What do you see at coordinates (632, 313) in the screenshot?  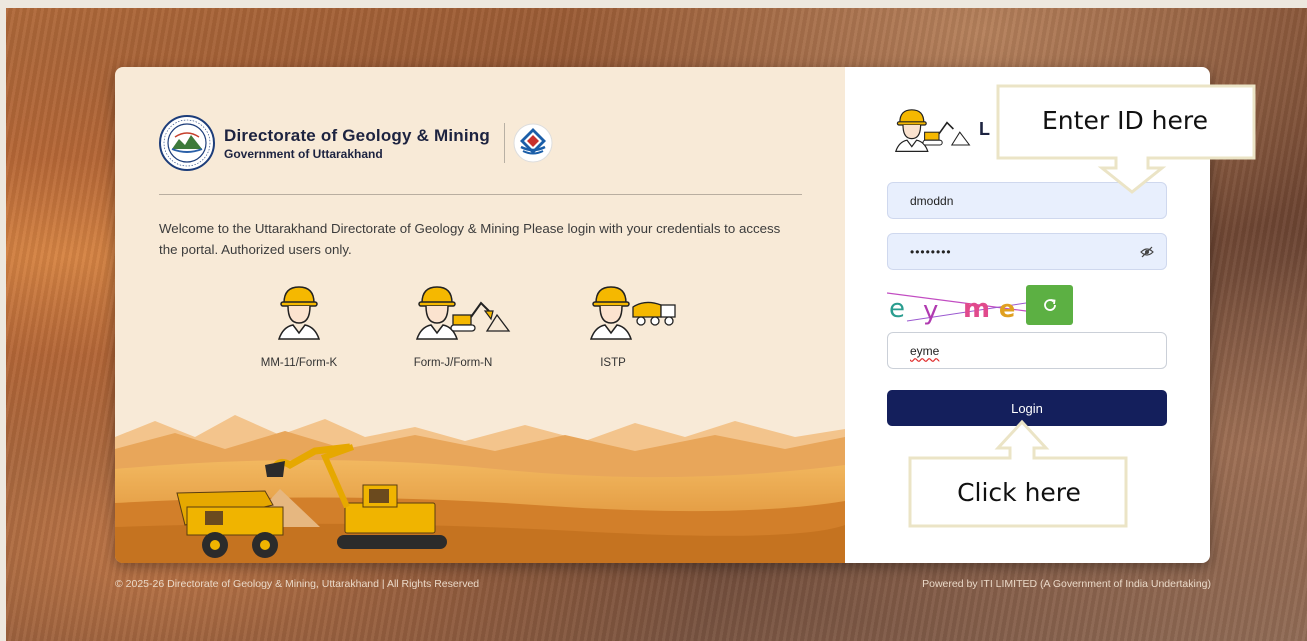 I see `worker-truck-icon` at bounding box center [632, 313].